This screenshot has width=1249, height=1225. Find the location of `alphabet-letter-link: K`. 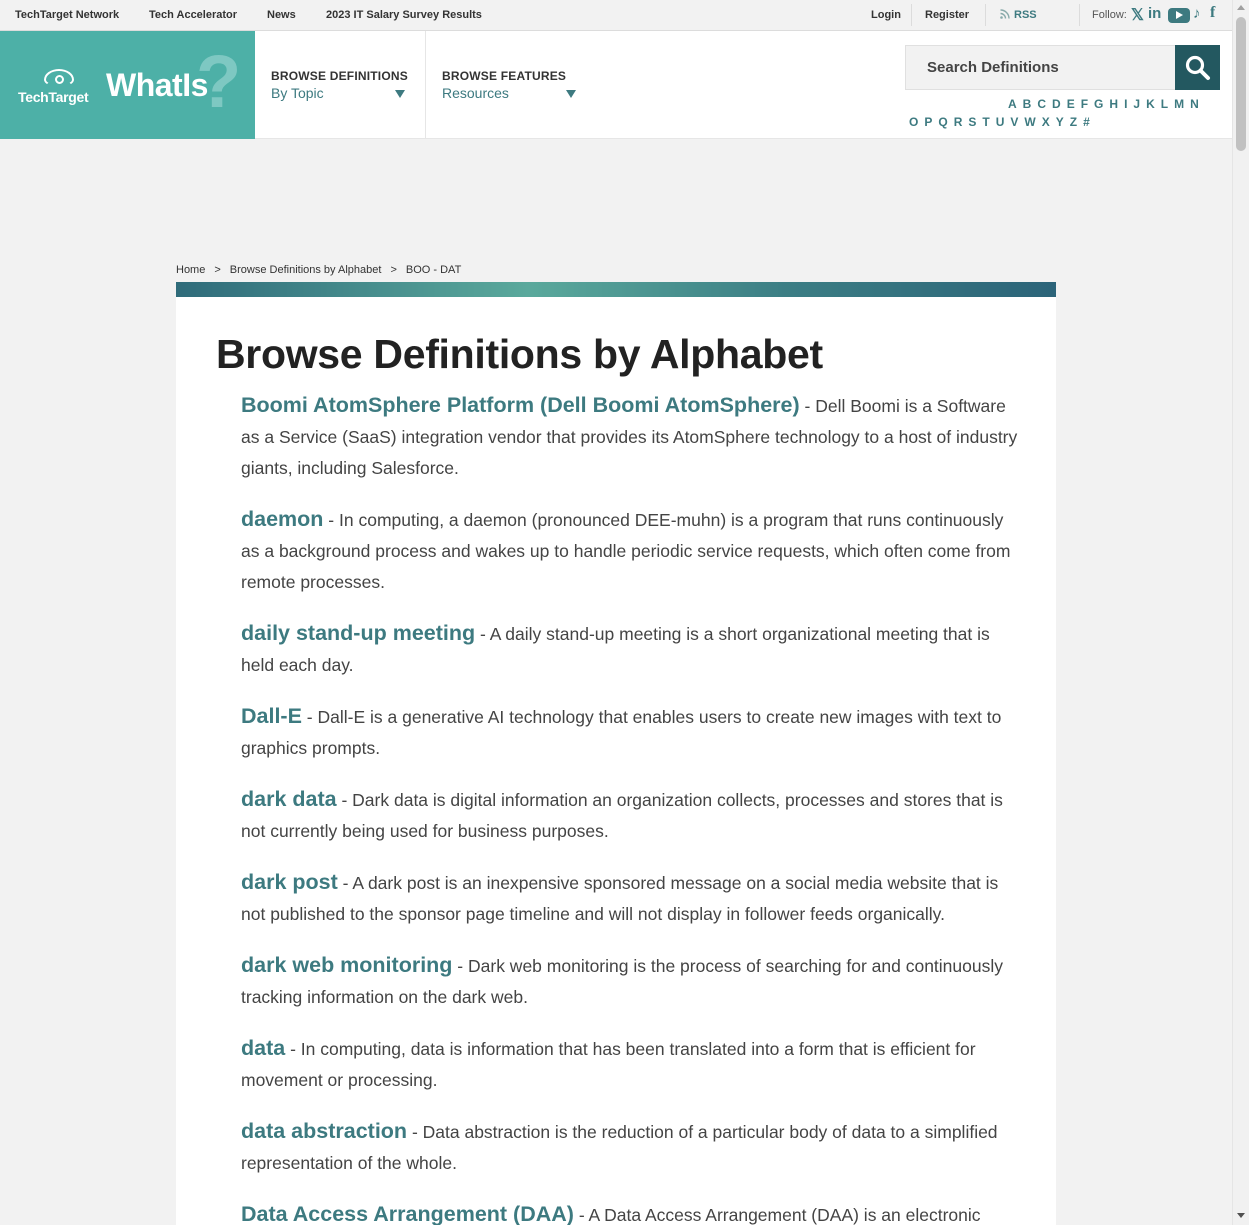

alphabet-letter-link: K is located at coordinates (1150, 104).